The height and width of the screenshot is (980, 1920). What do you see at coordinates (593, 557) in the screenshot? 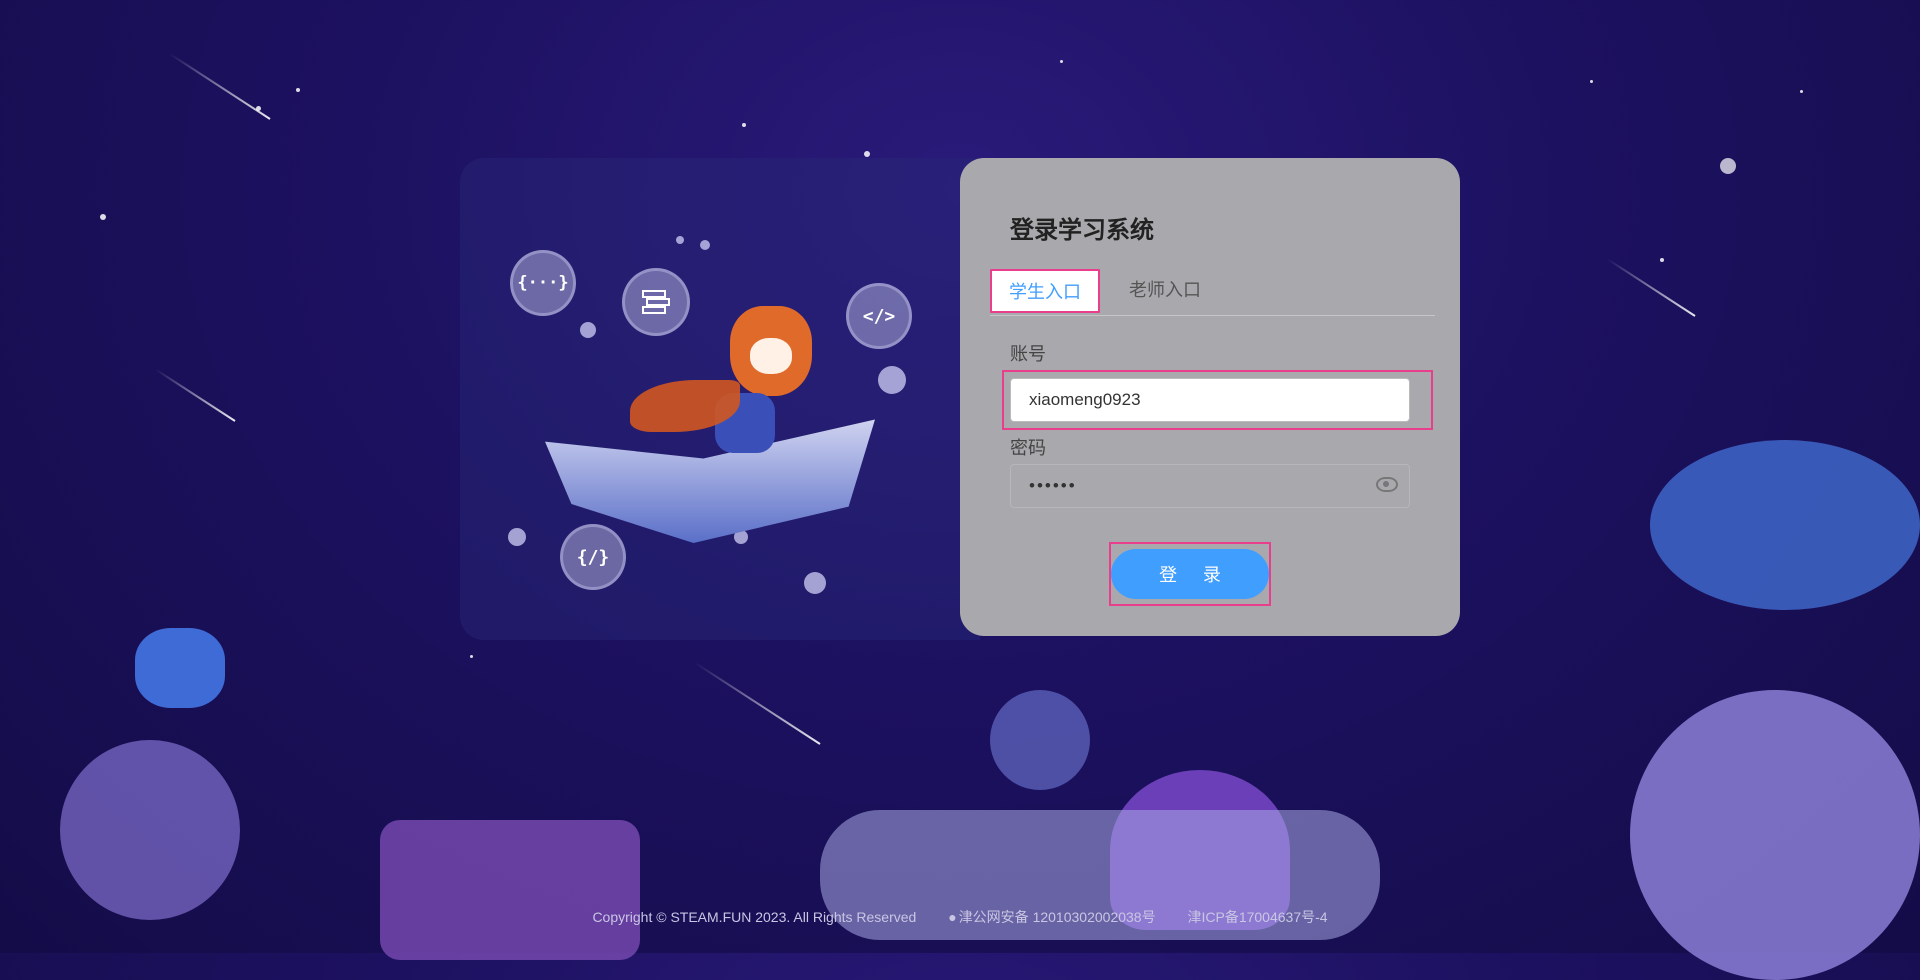
I see `code-slash-icon: {/}` at bounding box center [593, 557].